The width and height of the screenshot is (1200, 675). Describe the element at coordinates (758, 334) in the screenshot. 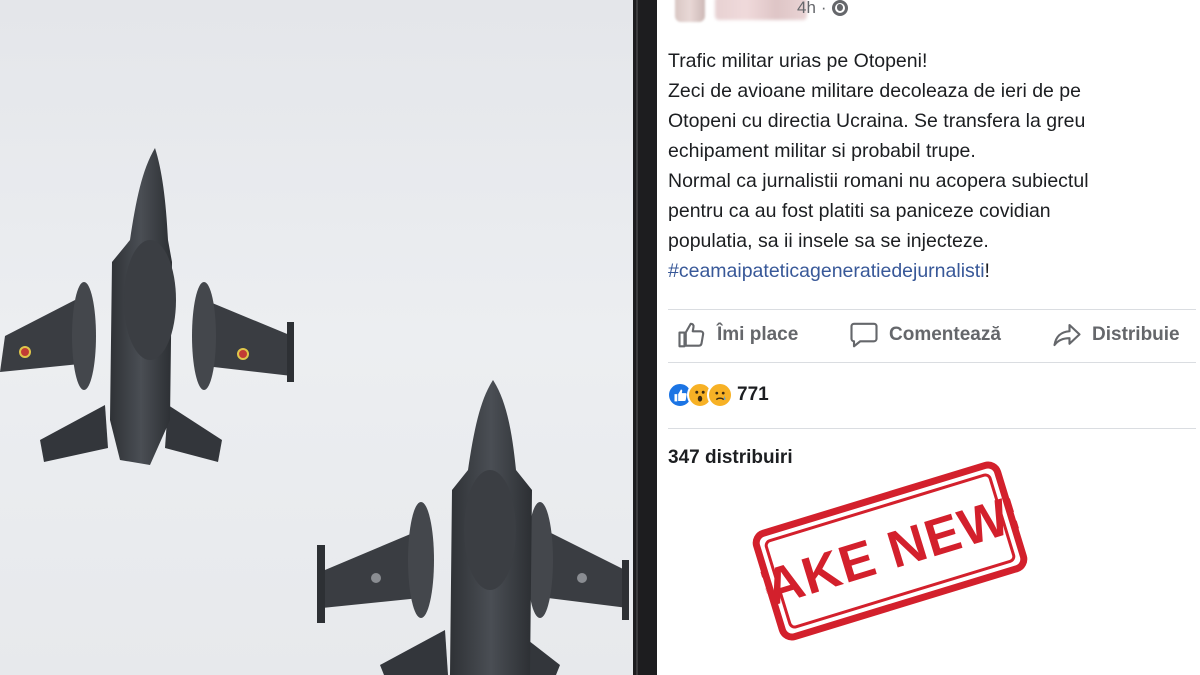

I see `like-label: Îmi place` at that location.